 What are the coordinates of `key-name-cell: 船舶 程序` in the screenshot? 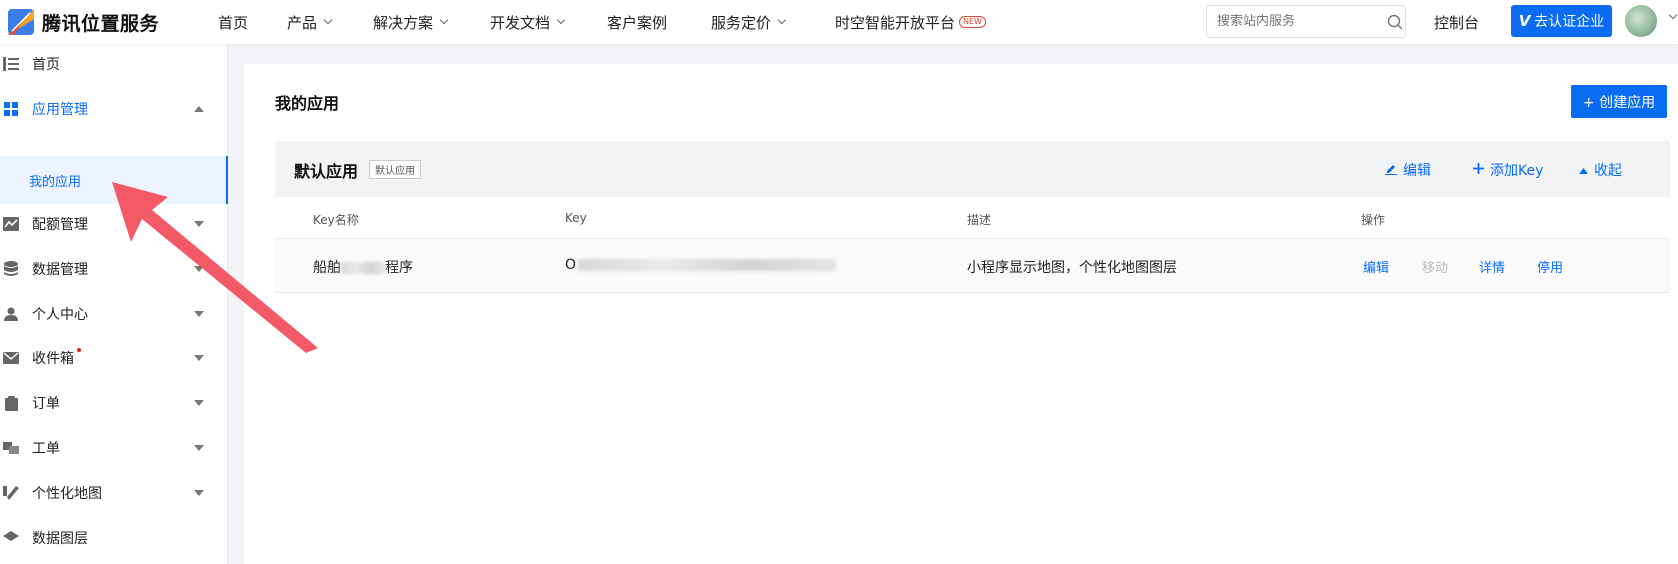 It's located at (363, 267).